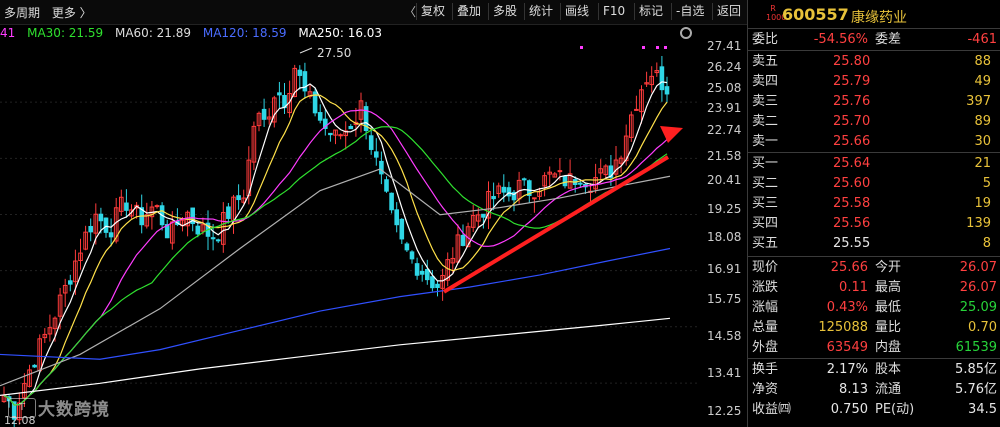 The height and width of the screenshot is (427, 1000). I want to click on ask-price: 25.79, so click(852, 81).